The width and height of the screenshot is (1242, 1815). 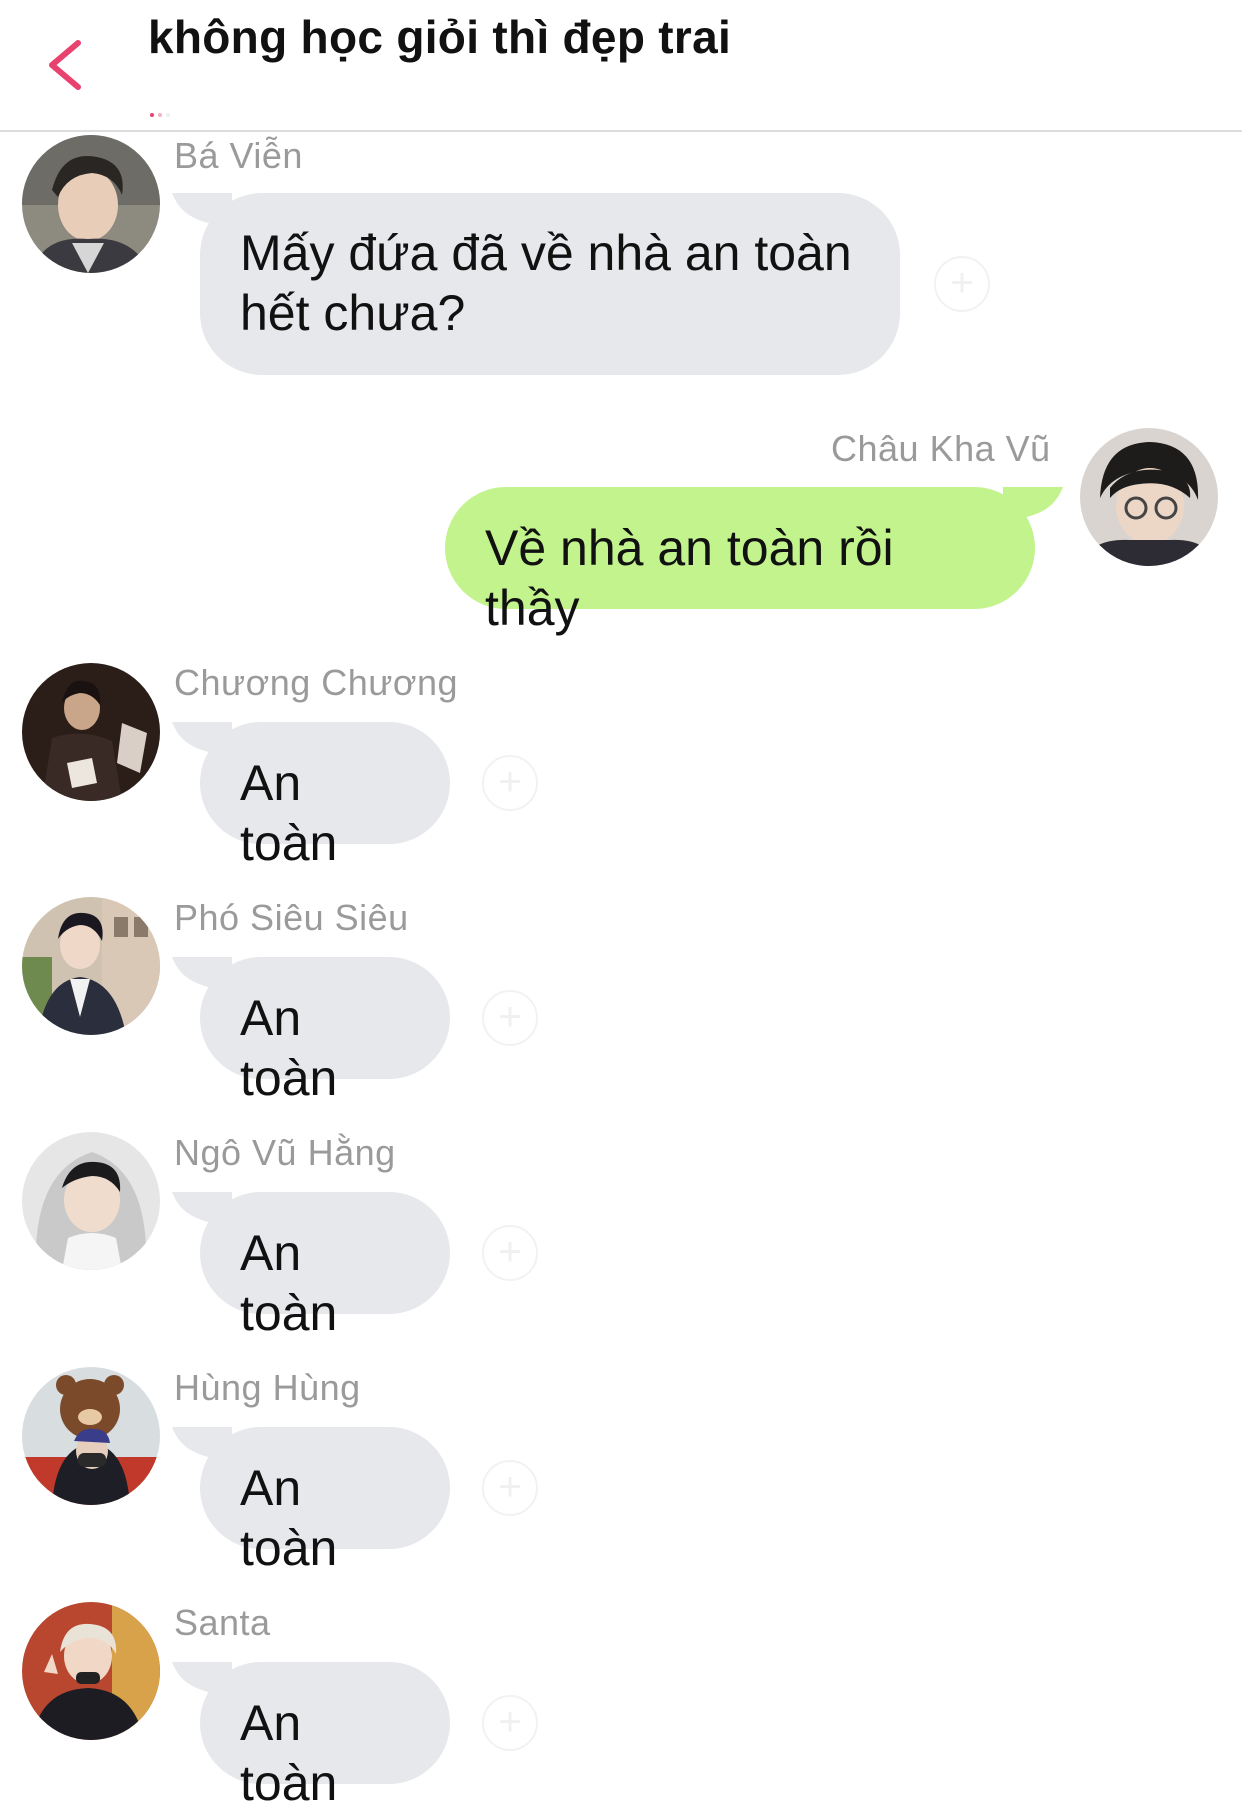 What do you see at coordinates (165, 110) in the screenshot?
I see `decorative-dots` at bounding box center [165, 110].